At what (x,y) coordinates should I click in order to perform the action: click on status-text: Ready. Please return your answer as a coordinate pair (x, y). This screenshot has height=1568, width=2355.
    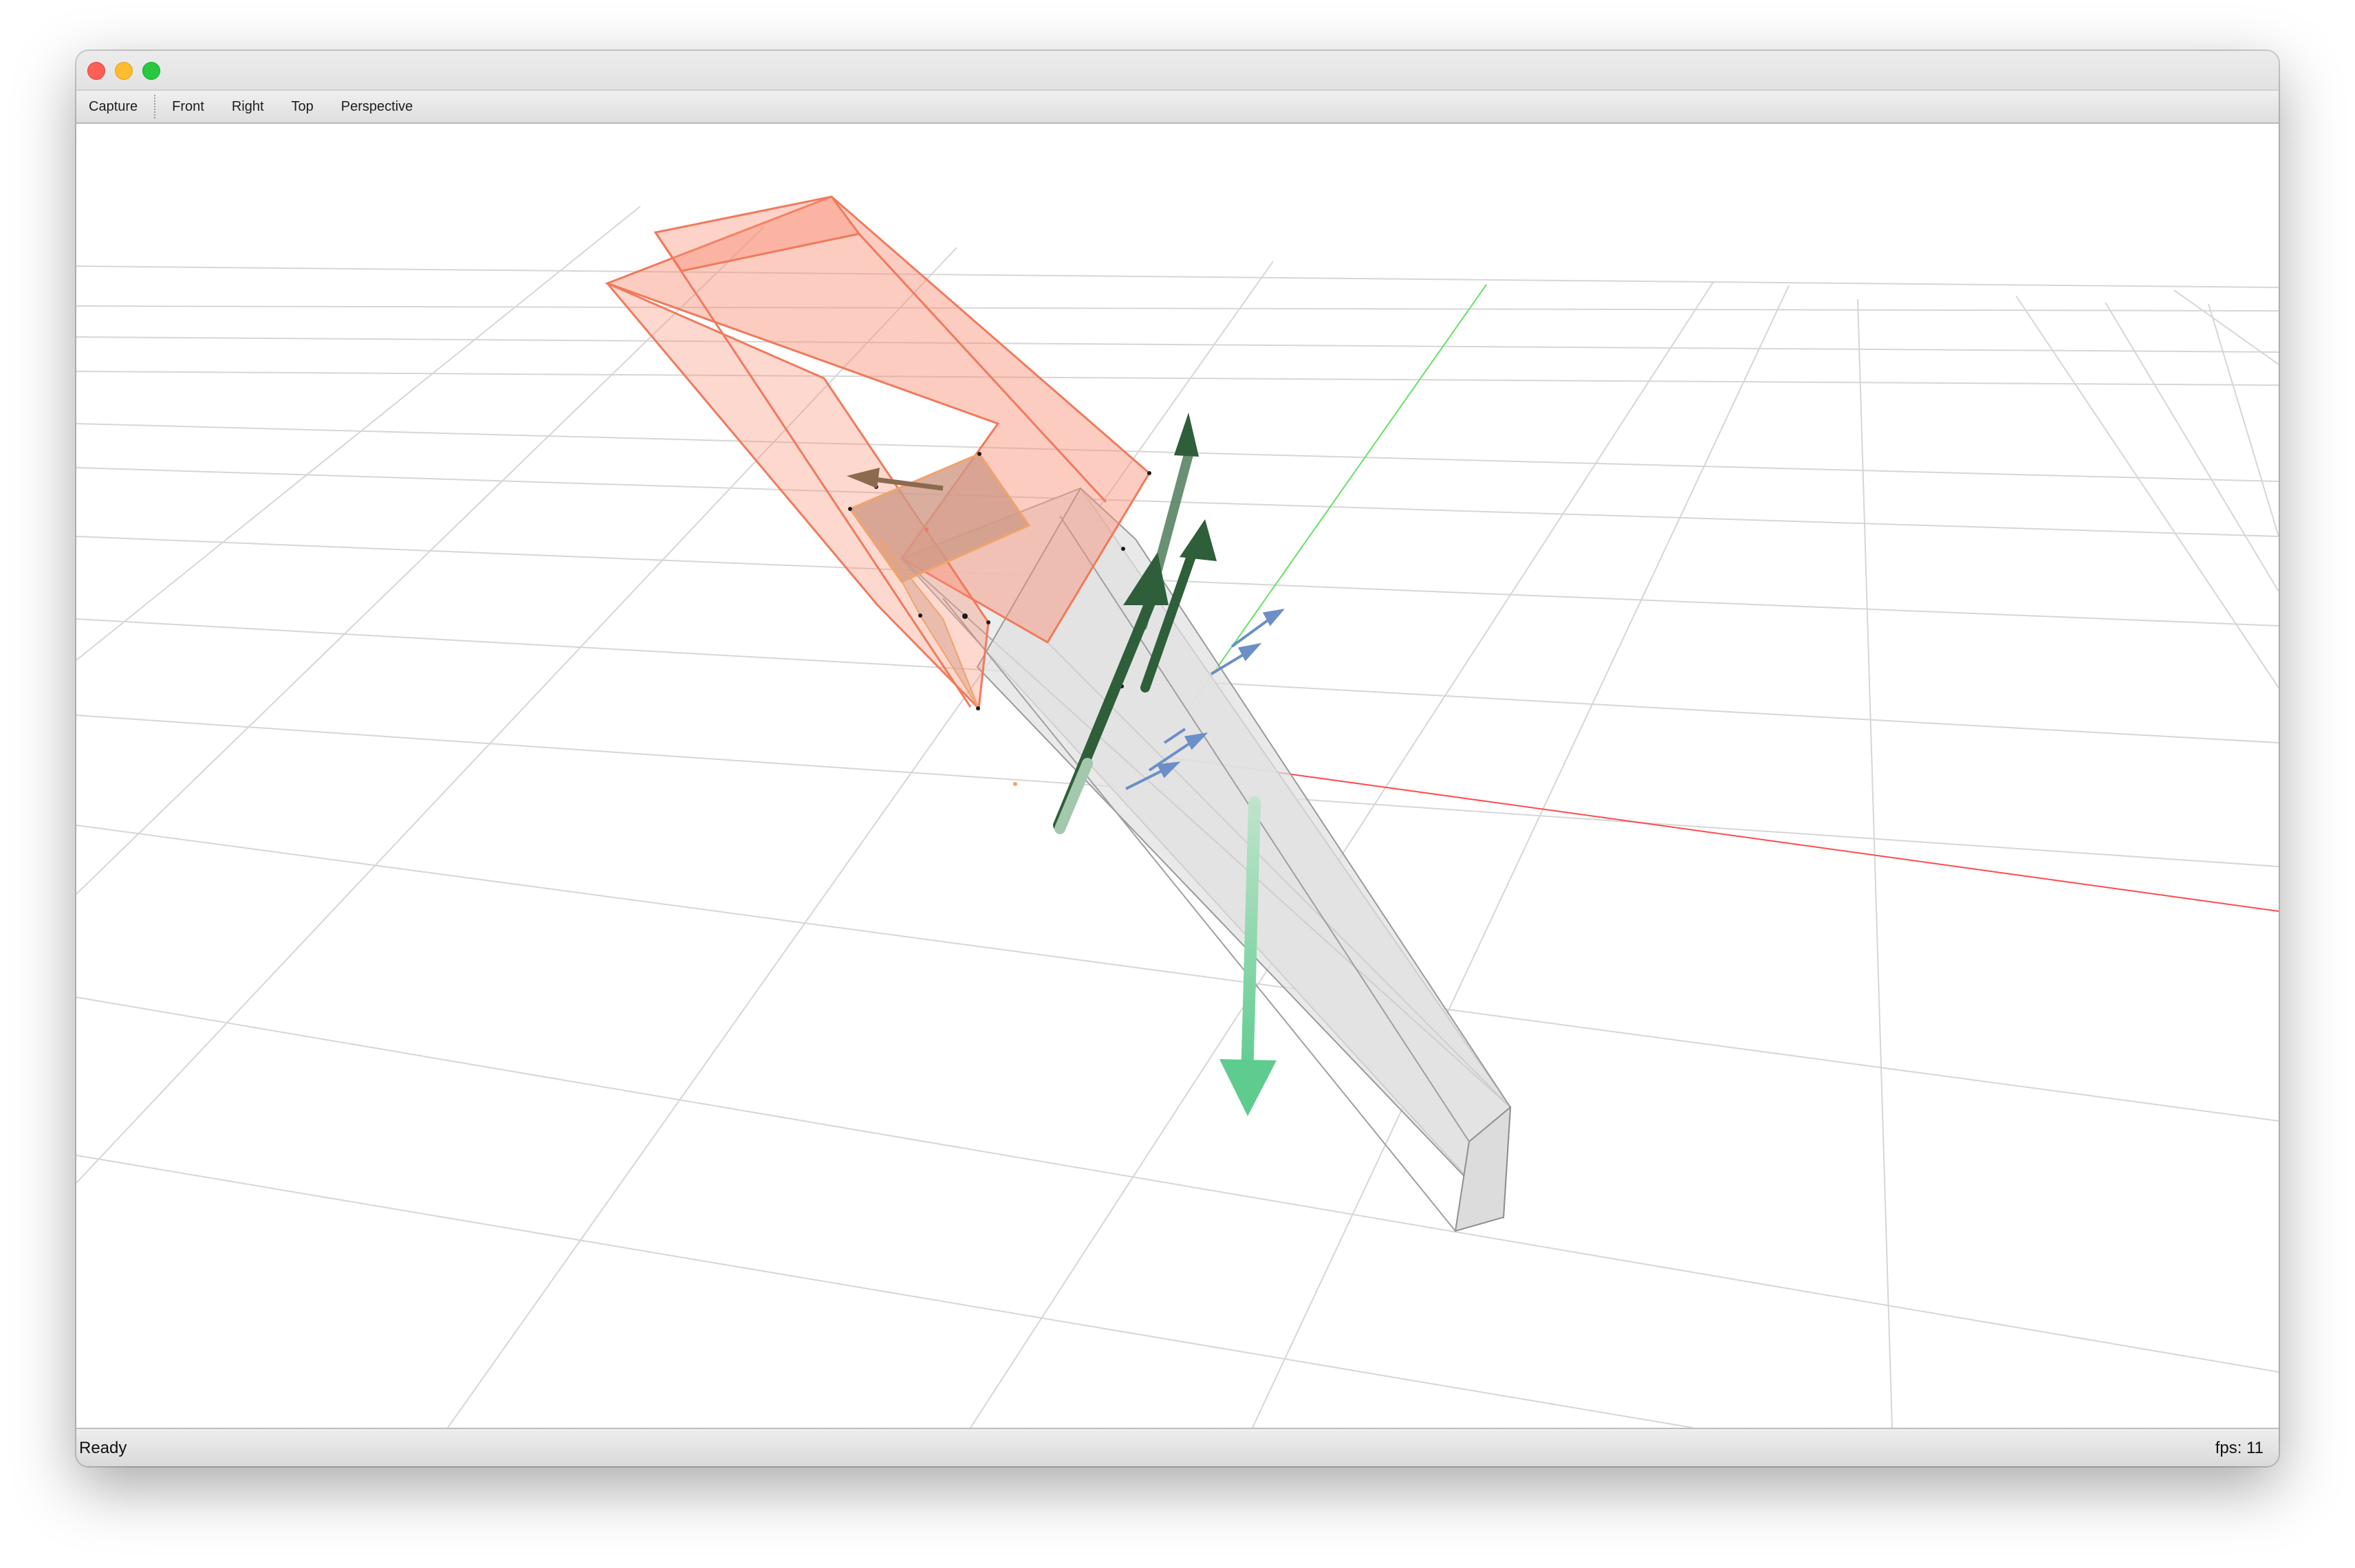
    Looking at the image, I should click on (103, 1448).